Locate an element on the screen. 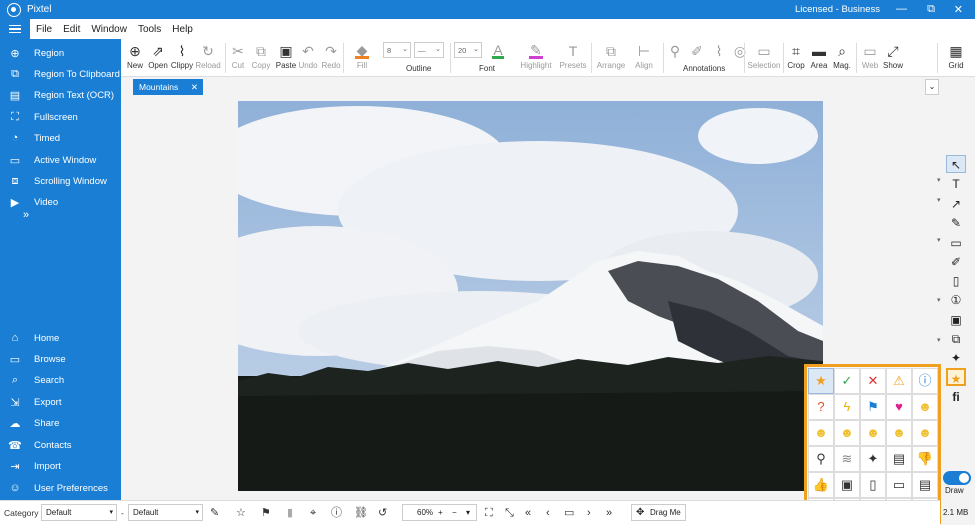 This screenshot has width=975, height=525. monitor-icon: ▭ is located at coordinates (899, 485).